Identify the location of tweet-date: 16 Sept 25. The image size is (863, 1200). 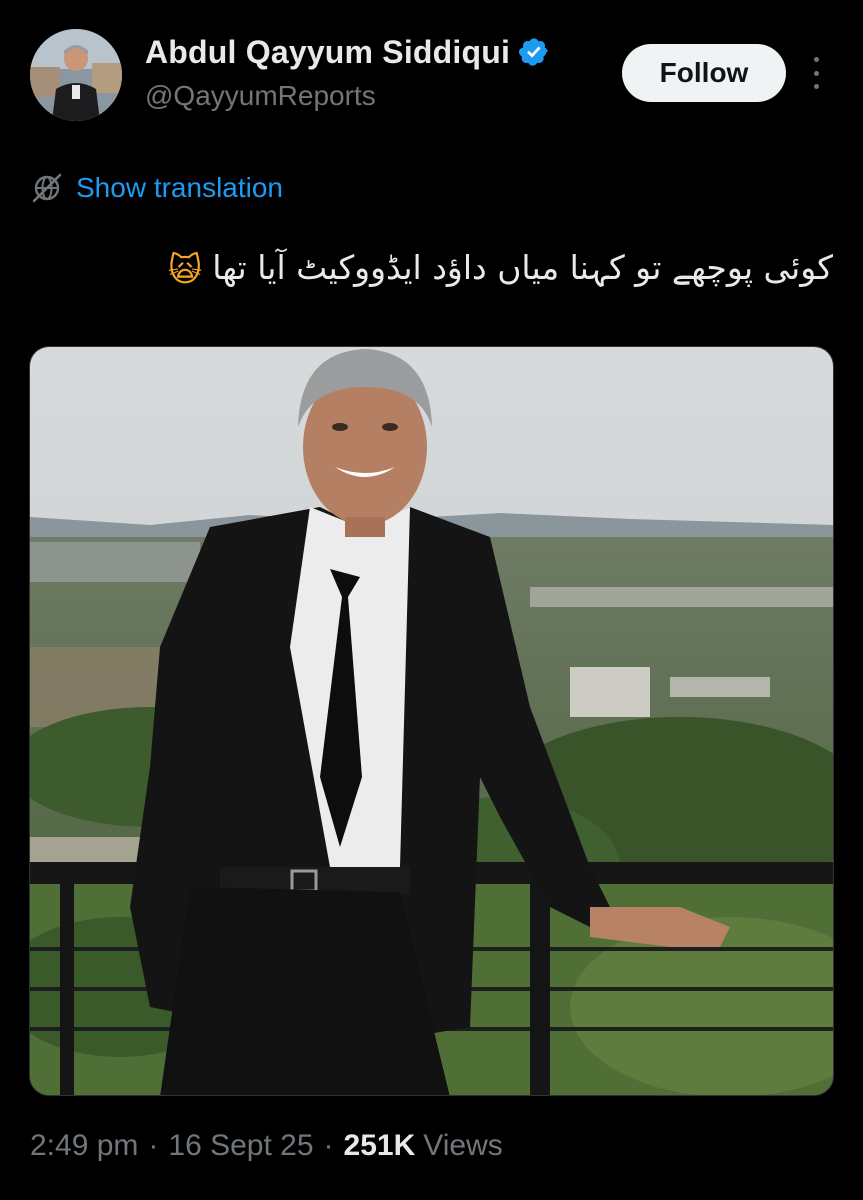
(240, 1146).